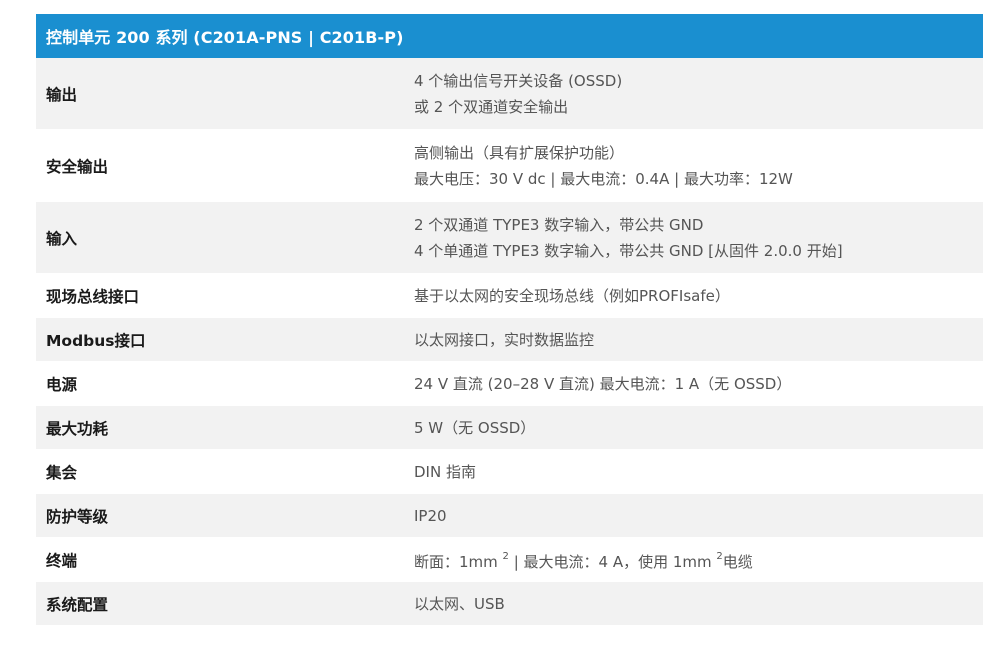  Describe the element at coordinates (603, 383) in the screenshot. I see `value-line: 24 V 直流 (20–28 V 直流) 最大电流：1 A（无 OSSD）` at that location.